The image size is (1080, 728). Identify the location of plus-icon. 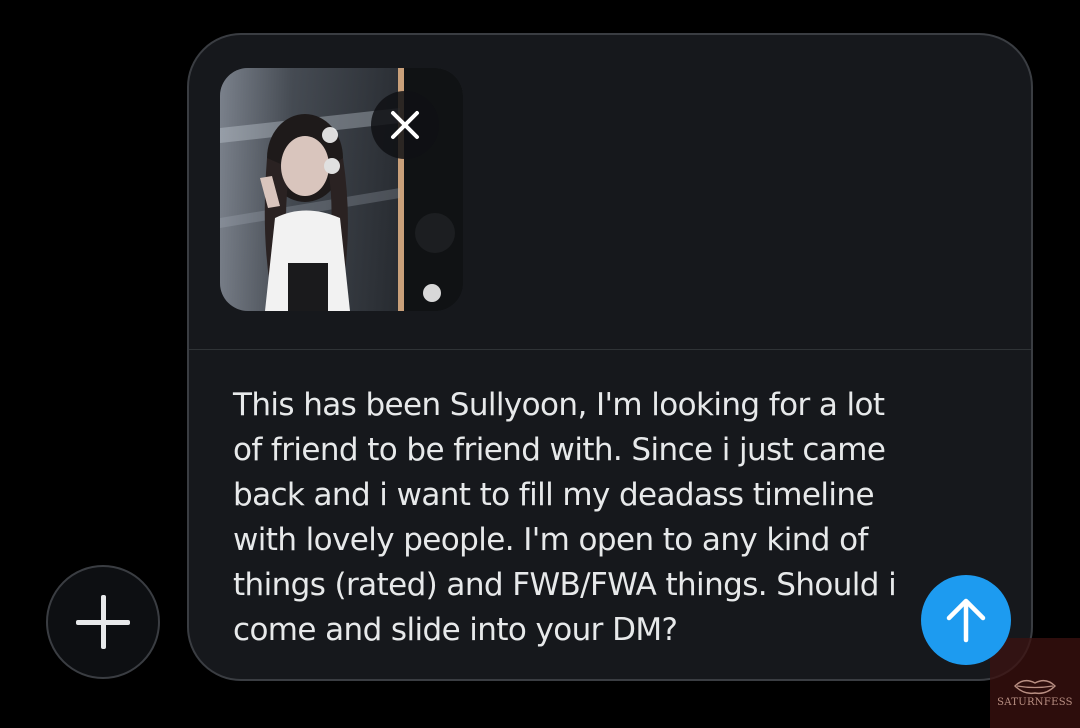
(103, 622).